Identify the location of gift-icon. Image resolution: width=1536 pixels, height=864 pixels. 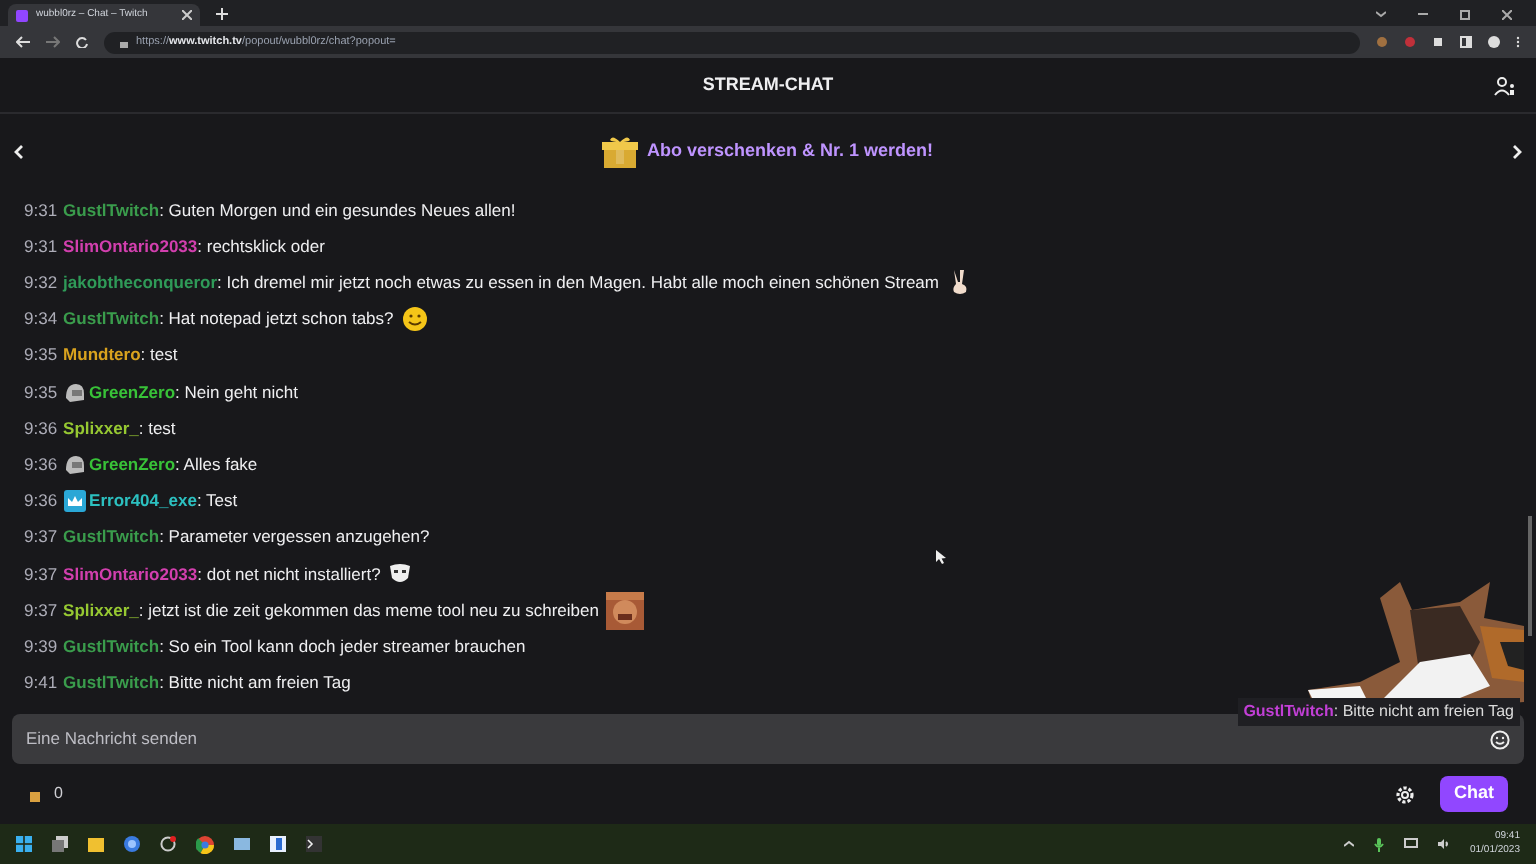
(620, 152).